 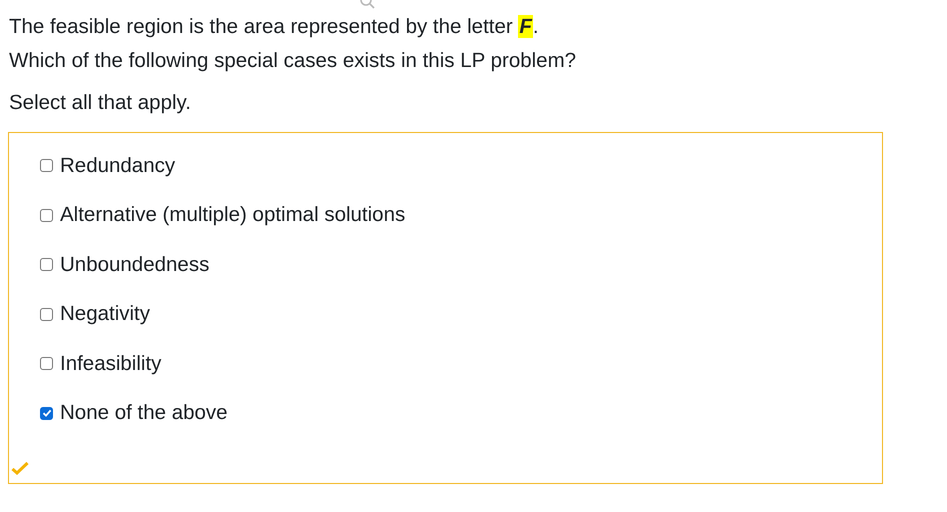 I want to click on option-label: Unboundedness, so click(x=135, y=264).